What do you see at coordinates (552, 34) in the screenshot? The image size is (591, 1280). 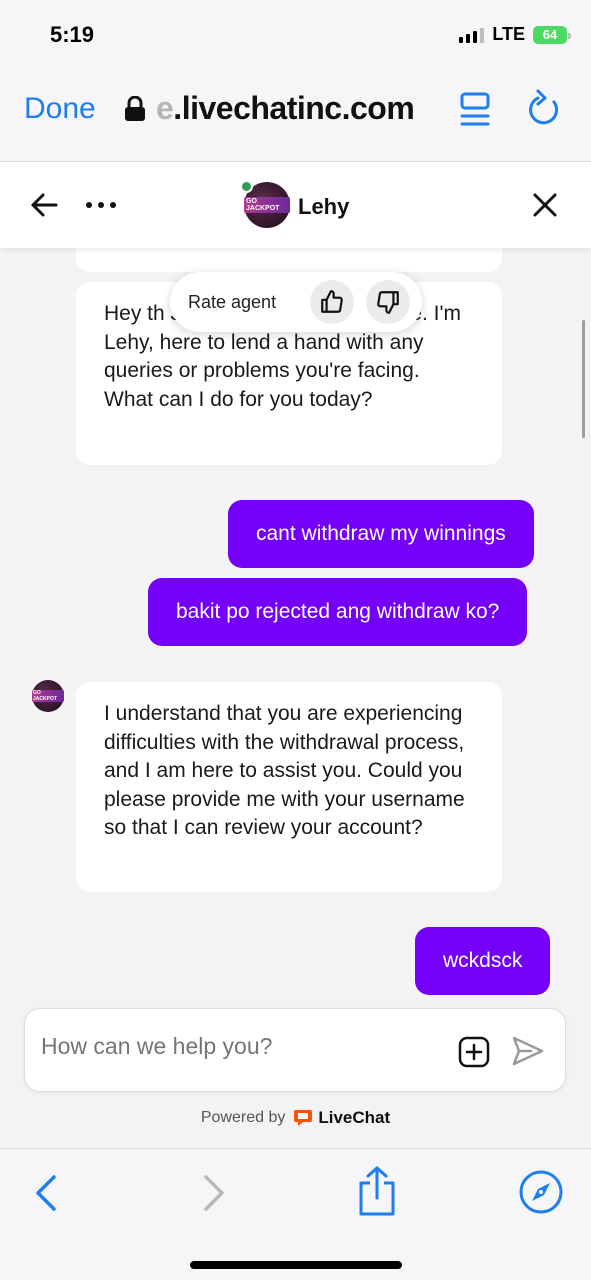 I see `battery-icon: 64` at bounding box center [552, 34].